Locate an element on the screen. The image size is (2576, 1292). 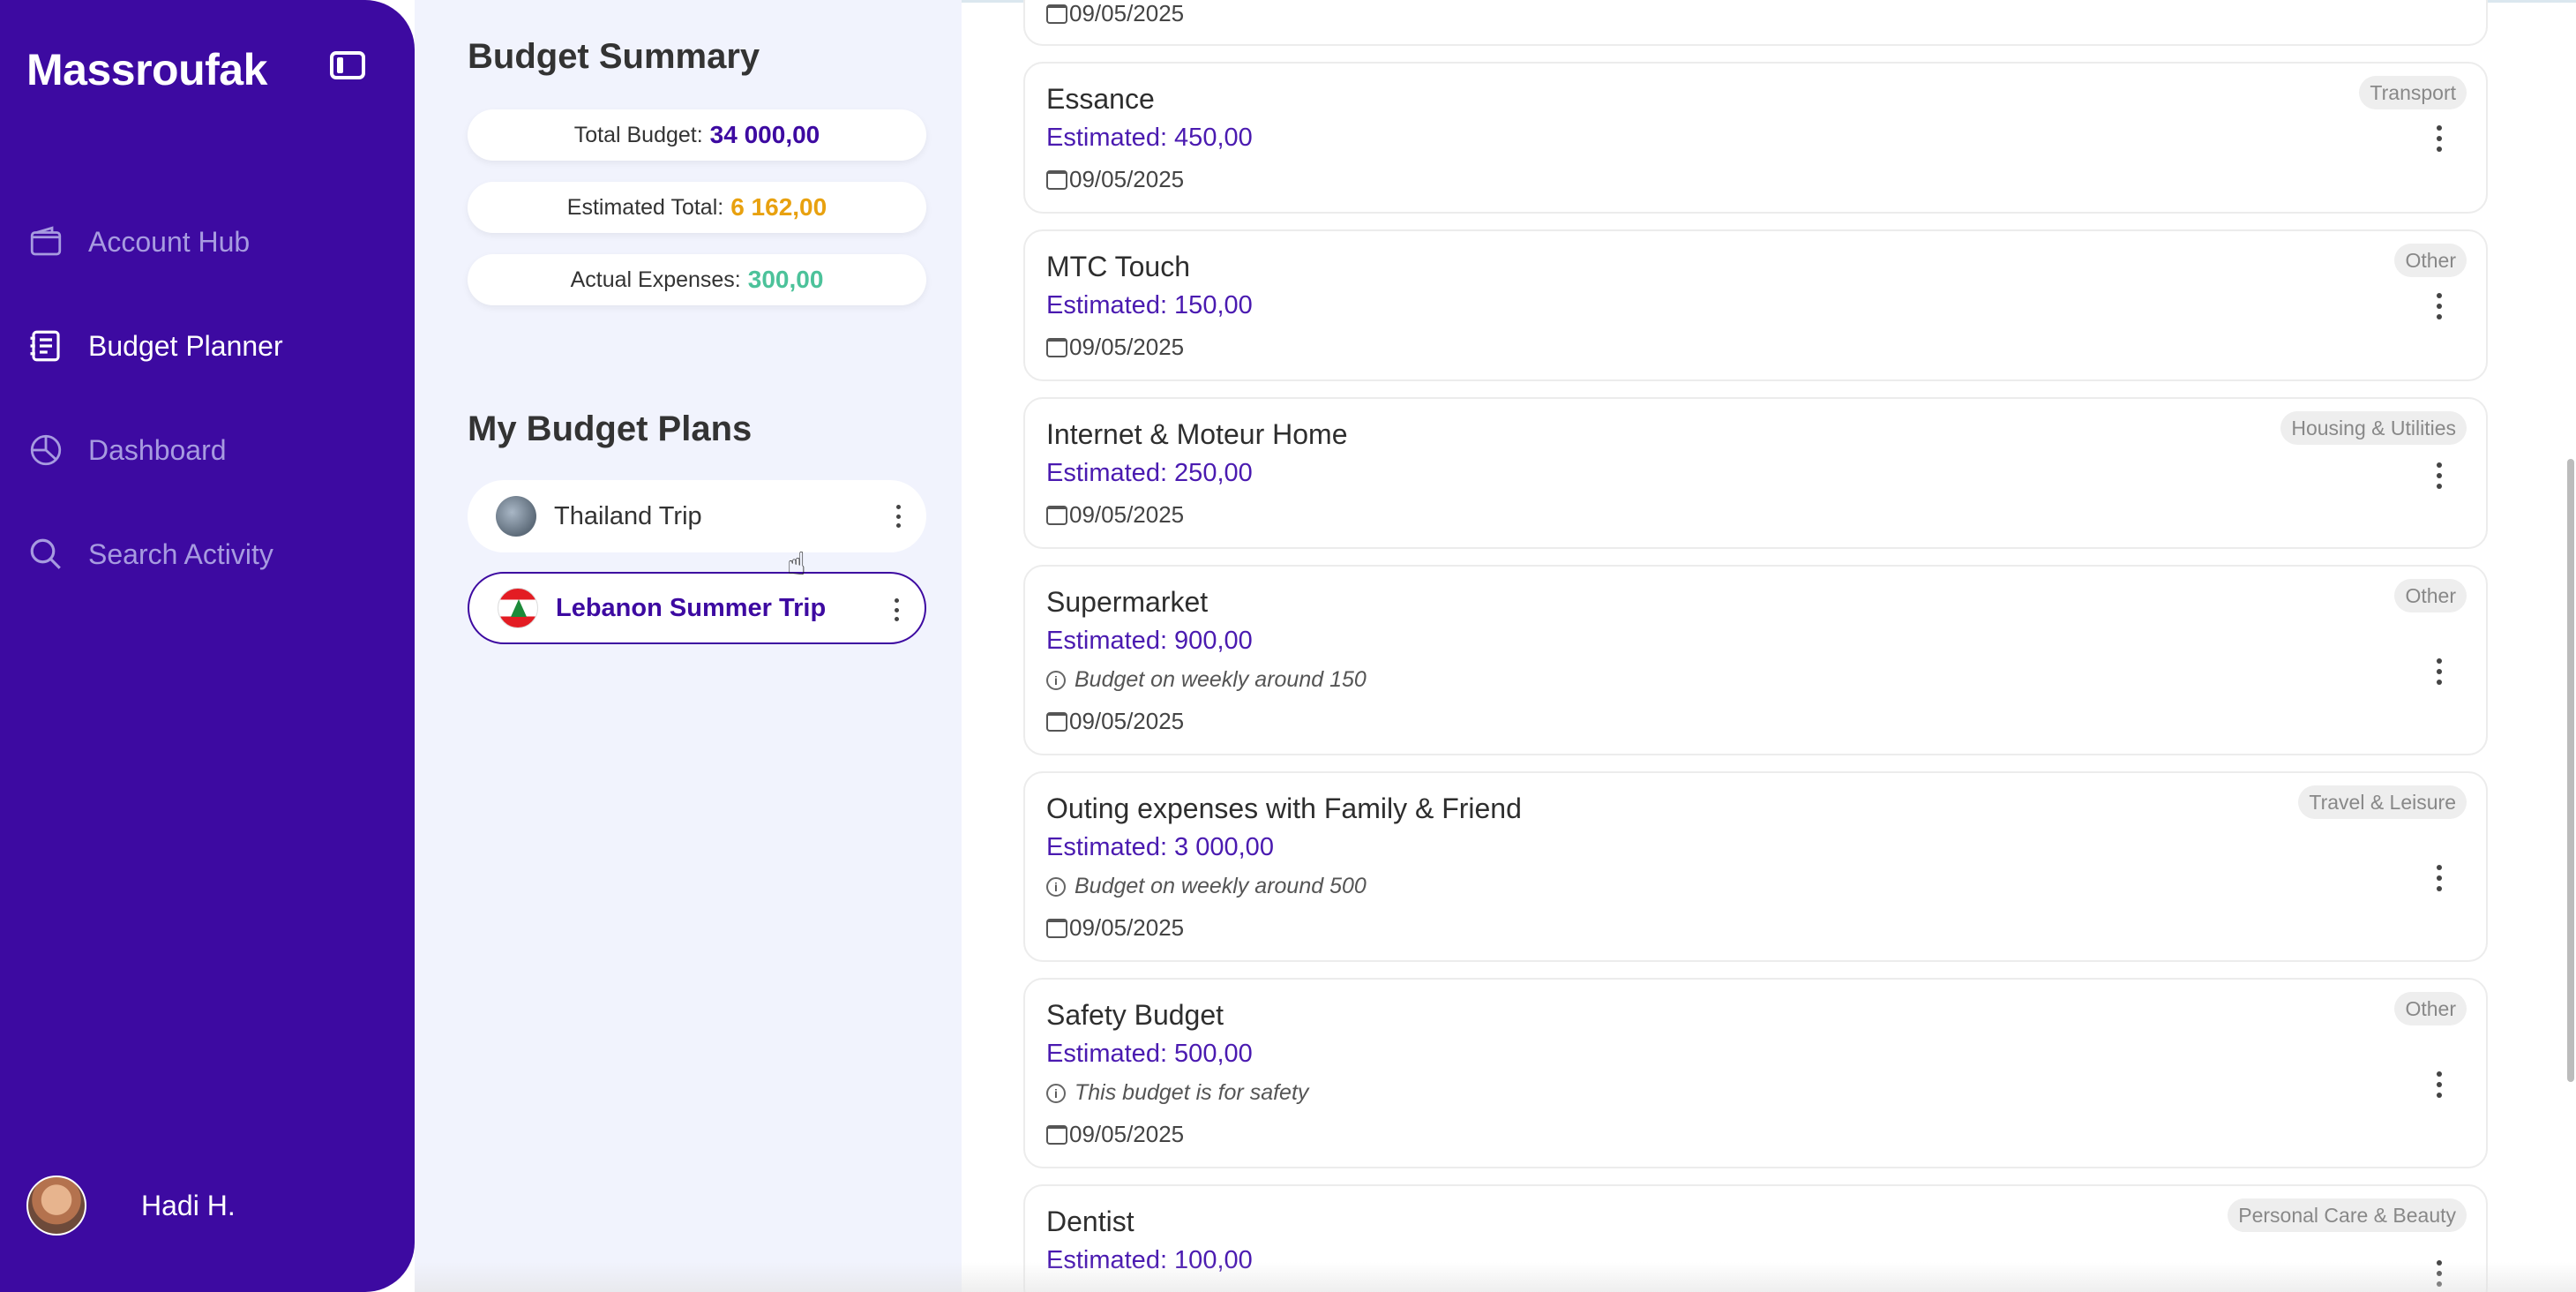
expense-name: Internet & Moteur Home is located at coordinates (1197, 434).